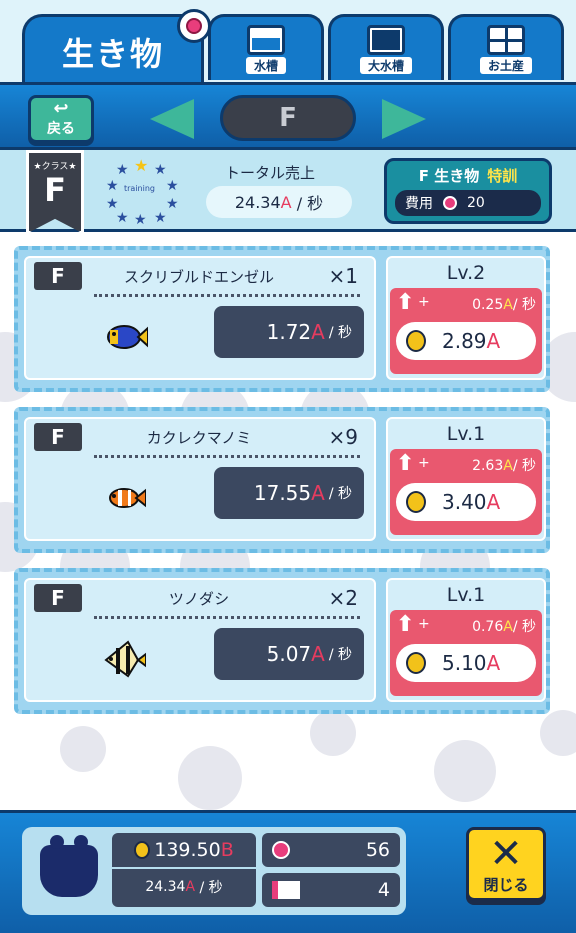 The width and height of the screenshot is (576, 933). What do you see at coordinates (506, 864) in the screenshot?
I see `close-button: ✕ 閉じる` at bounding box center [506, 864].